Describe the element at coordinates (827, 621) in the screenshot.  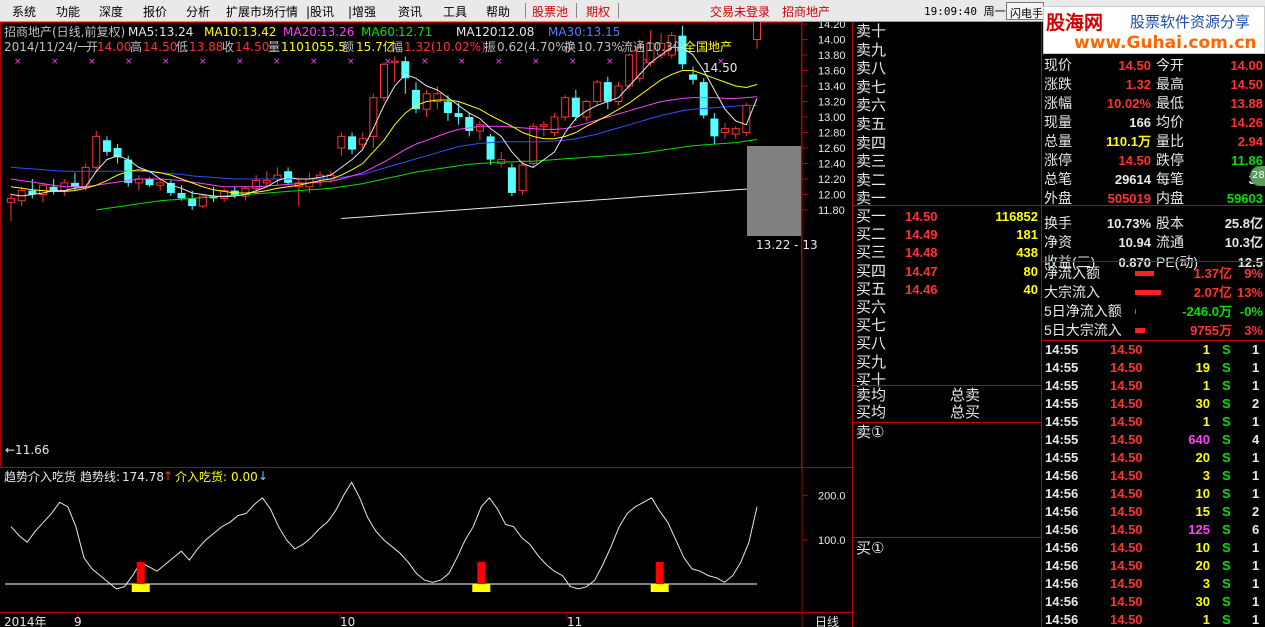
I see `period-label: 日线` at that location.